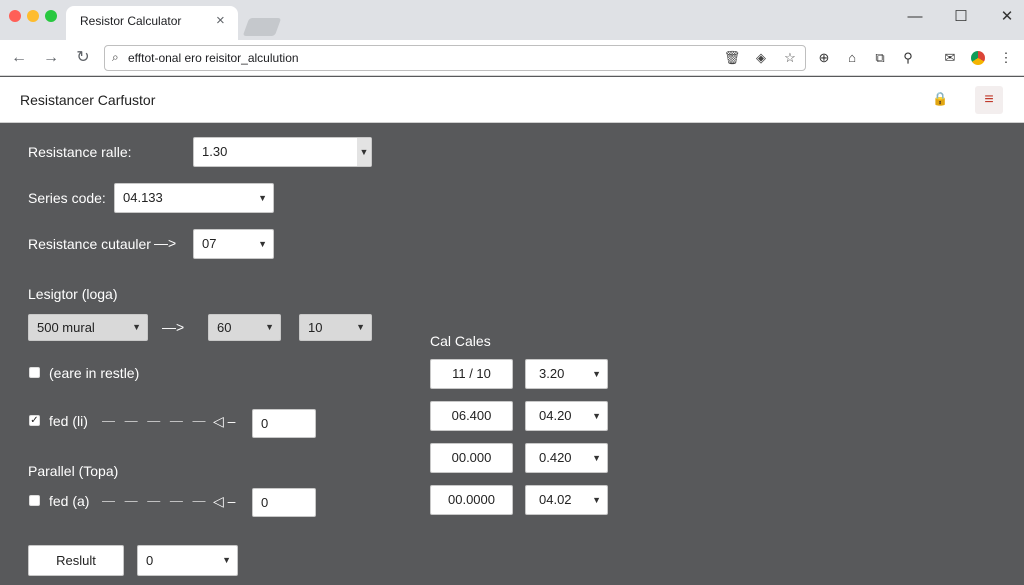 This screenshot has height=585, width=1024. I want to click on checkbox-fed-li: ✓, so click(34, 420).